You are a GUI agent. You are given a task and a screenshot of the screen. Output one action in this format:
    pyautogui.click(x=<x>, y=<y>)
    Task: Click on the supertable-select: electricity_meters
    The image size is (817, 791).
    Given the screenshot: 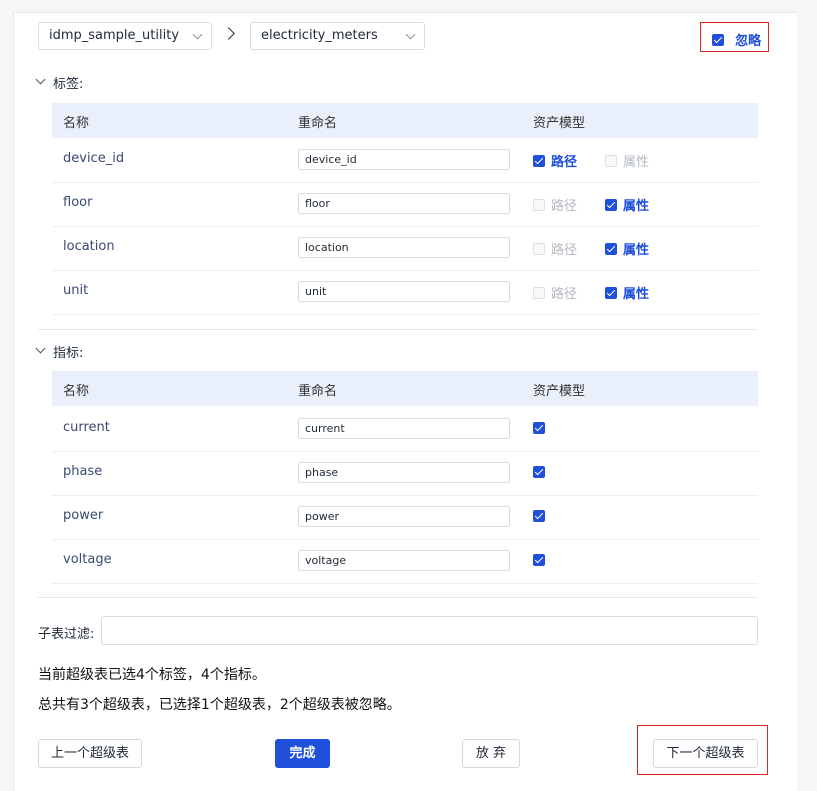 What is the action you would take?
    pyautogui.click(x=337, y=36)
    